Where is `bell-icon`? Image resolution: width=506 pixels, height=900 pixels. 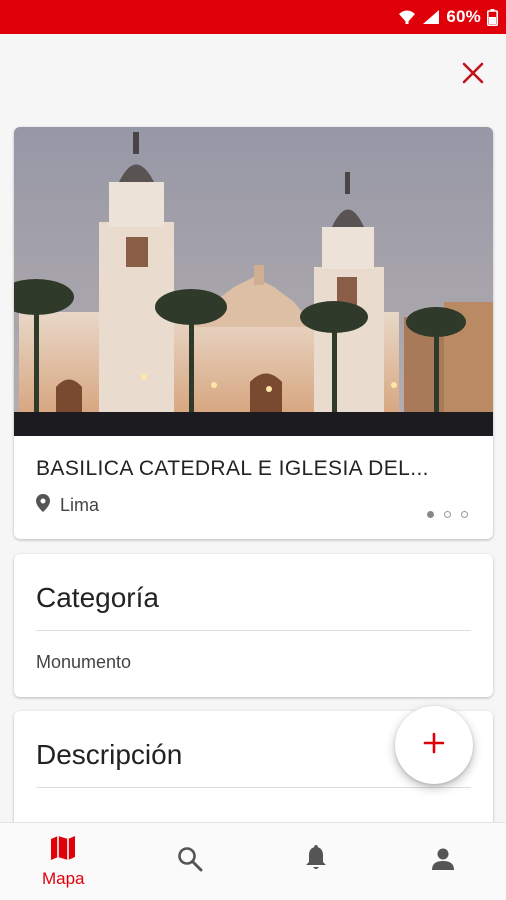
bell-icon is located at coordinates (316, 861).